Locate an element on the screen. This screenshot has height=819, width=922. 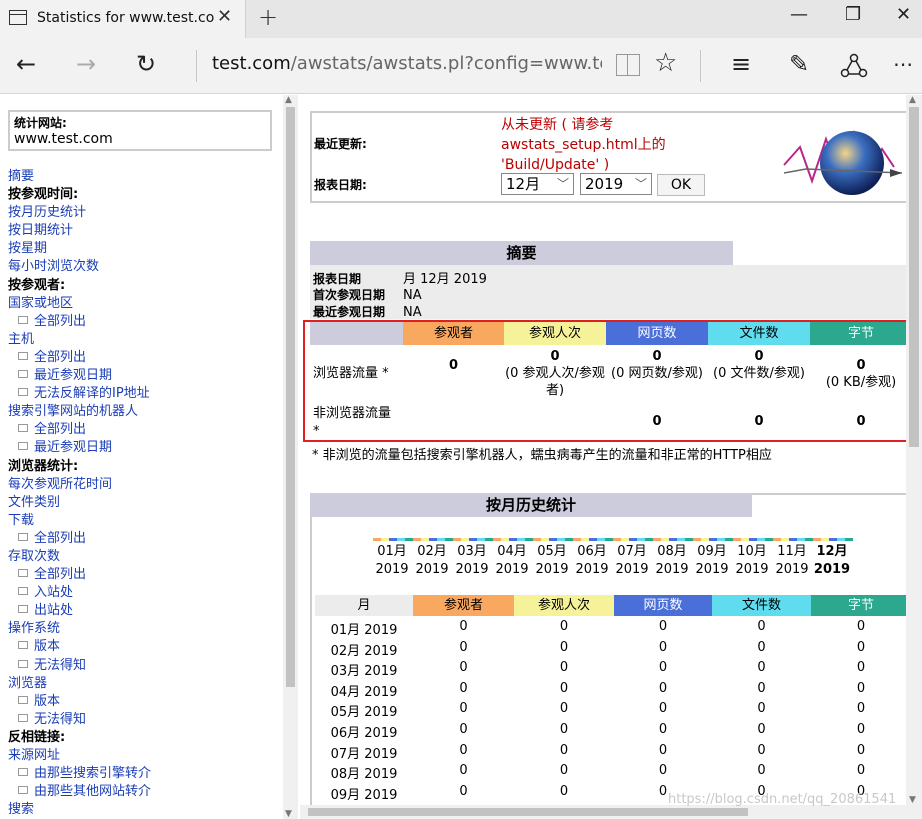
back-icon: ← is located at coordinates (26, 64).